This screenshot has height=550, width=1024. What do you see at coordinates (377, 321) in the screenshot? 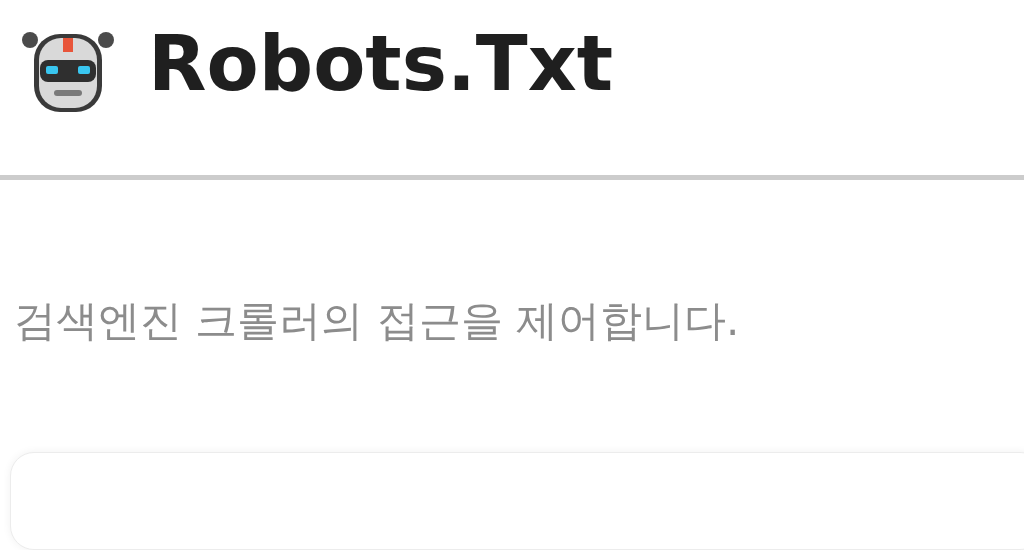
I see `description-text: 검색엔진 크롤러의 접근을 제어합니다.` at bounding box center [377, 321].